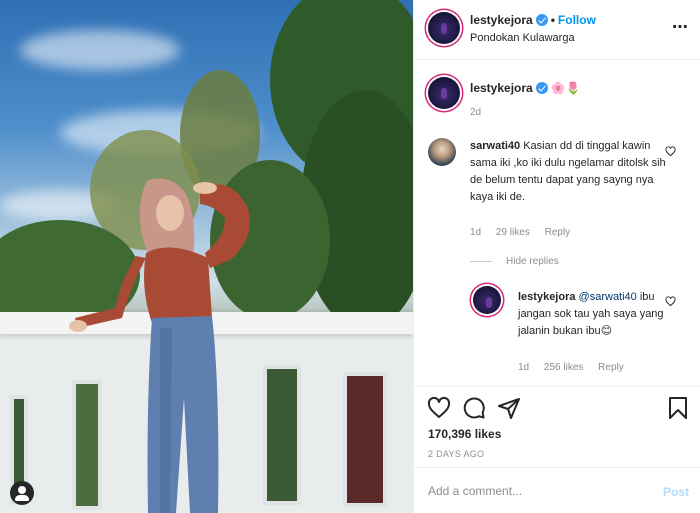 This screenshot has height=513, width=700. Describe the element at coordinates (577, 20) in the screenshot. I see `follow-button: Follow` at that location.